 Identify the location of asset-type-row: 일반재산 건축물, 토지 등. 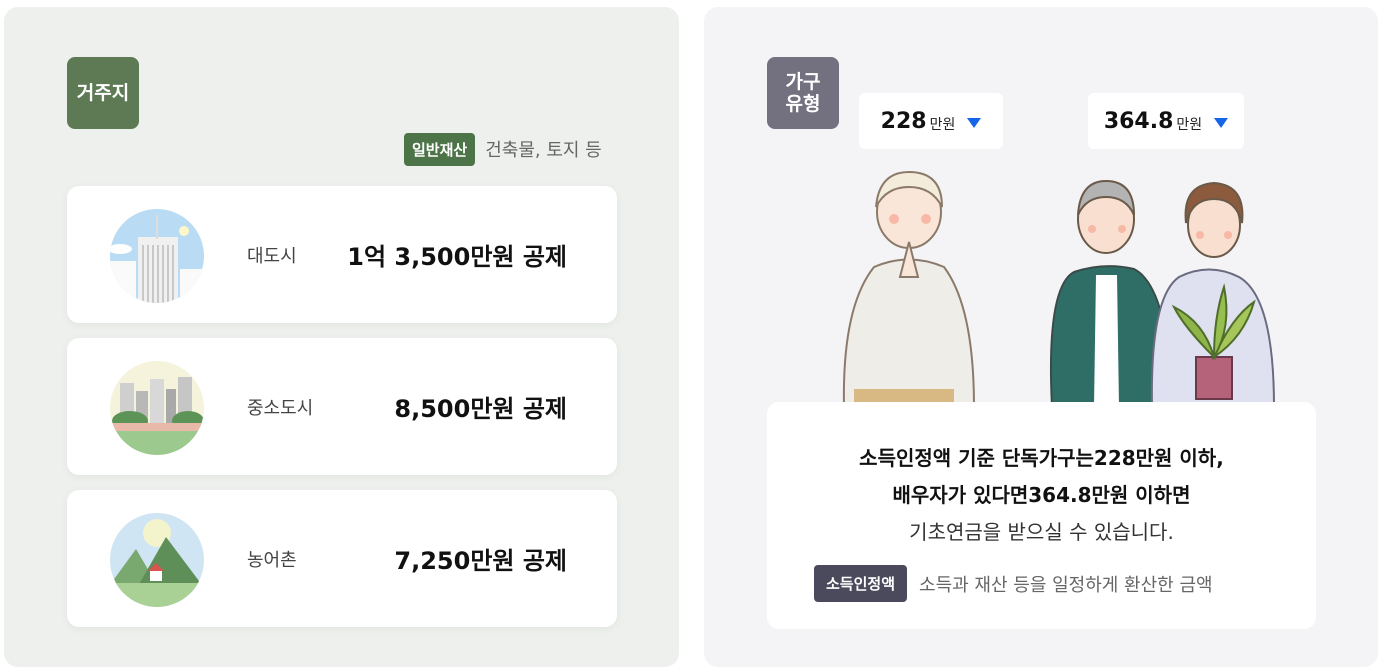
(503, 149).